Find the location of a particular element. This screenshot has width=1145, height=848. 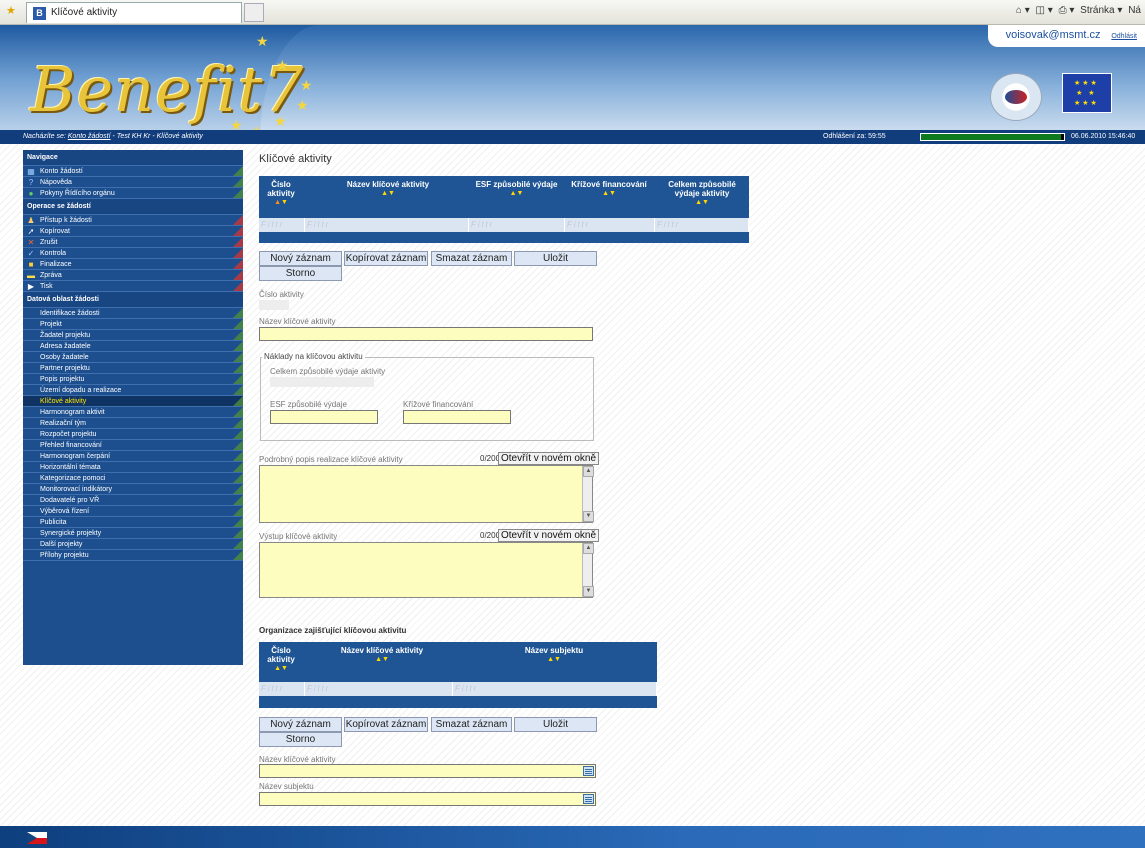

sidebar-item-suppliers: Dodavatelé pro VŘ is located at coordinates (133, 500).